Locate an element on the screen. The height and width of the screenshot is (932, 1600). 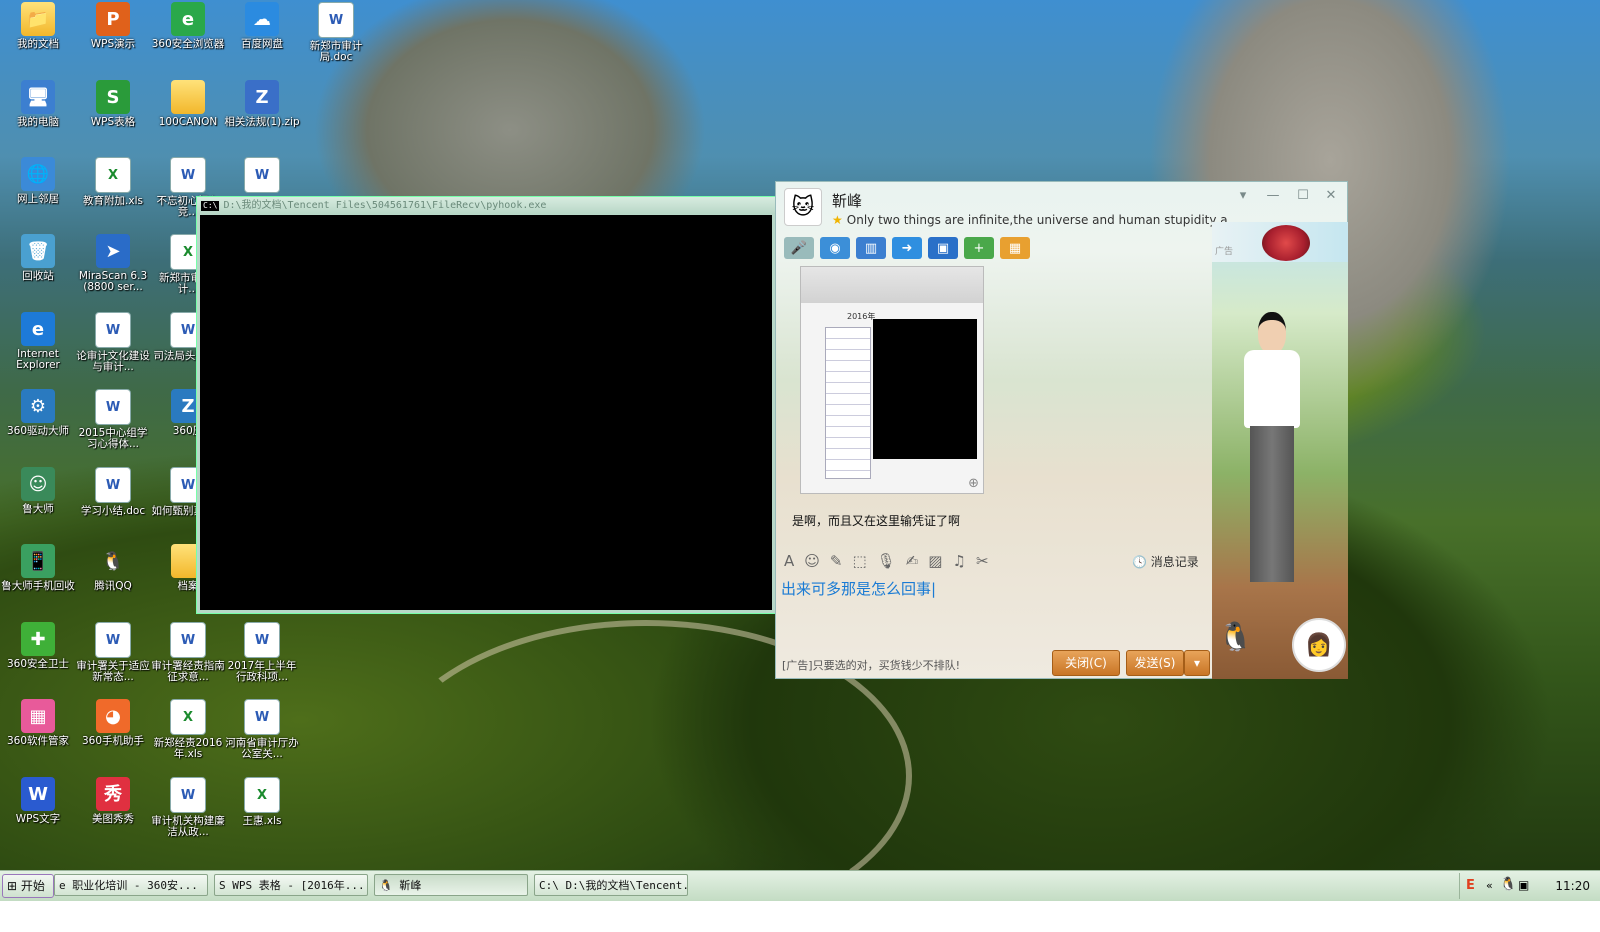
desktop-icon: 📁 我的文档 is located at coordinates (38, 26).